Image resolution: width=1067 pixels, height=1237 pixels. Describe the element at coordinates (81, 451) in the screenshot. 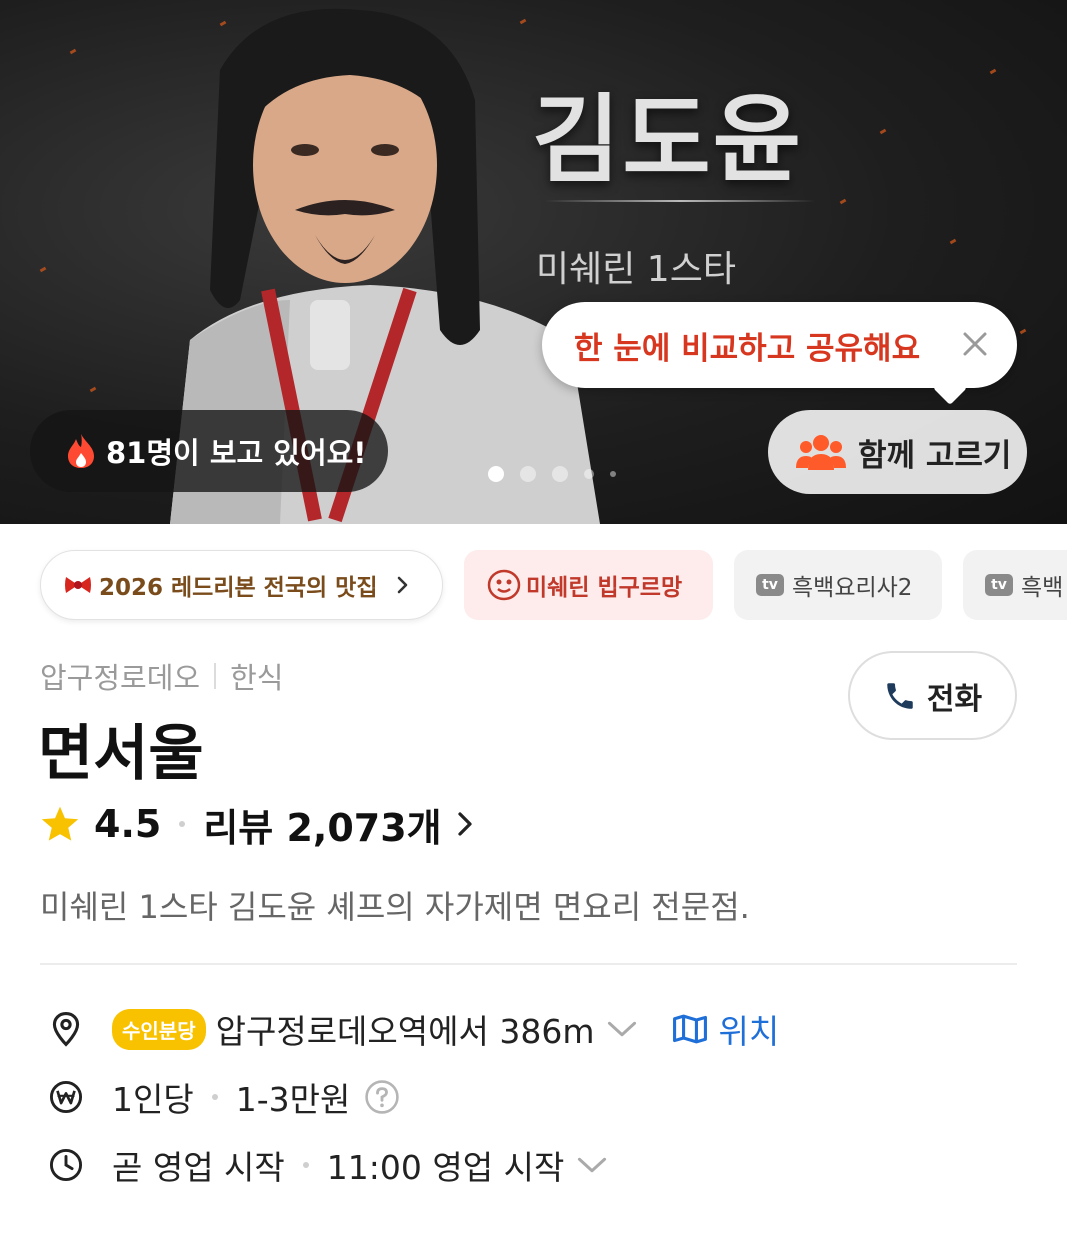

I see `fire-icon` at that location.